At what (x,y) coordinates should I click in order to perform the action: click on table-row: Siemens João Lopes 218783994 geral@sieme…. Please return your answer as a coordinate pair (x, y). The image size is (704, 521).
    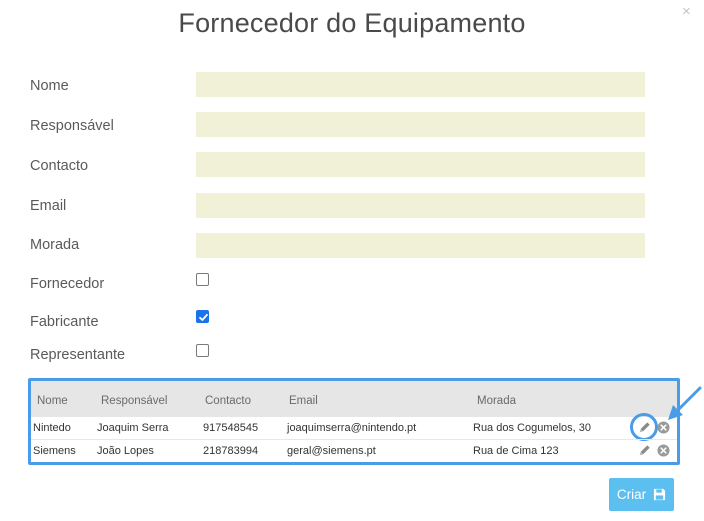
    Looking at the image, I should click on (354, 450).